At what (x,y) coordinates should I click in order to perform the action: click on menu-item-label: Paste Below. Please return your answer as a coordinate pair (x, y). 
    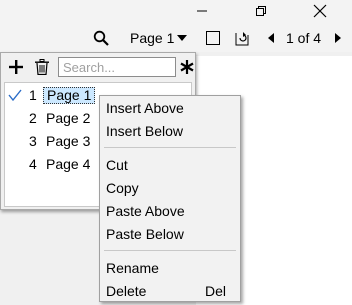
    Looking at the image, I should click on (145, 234).